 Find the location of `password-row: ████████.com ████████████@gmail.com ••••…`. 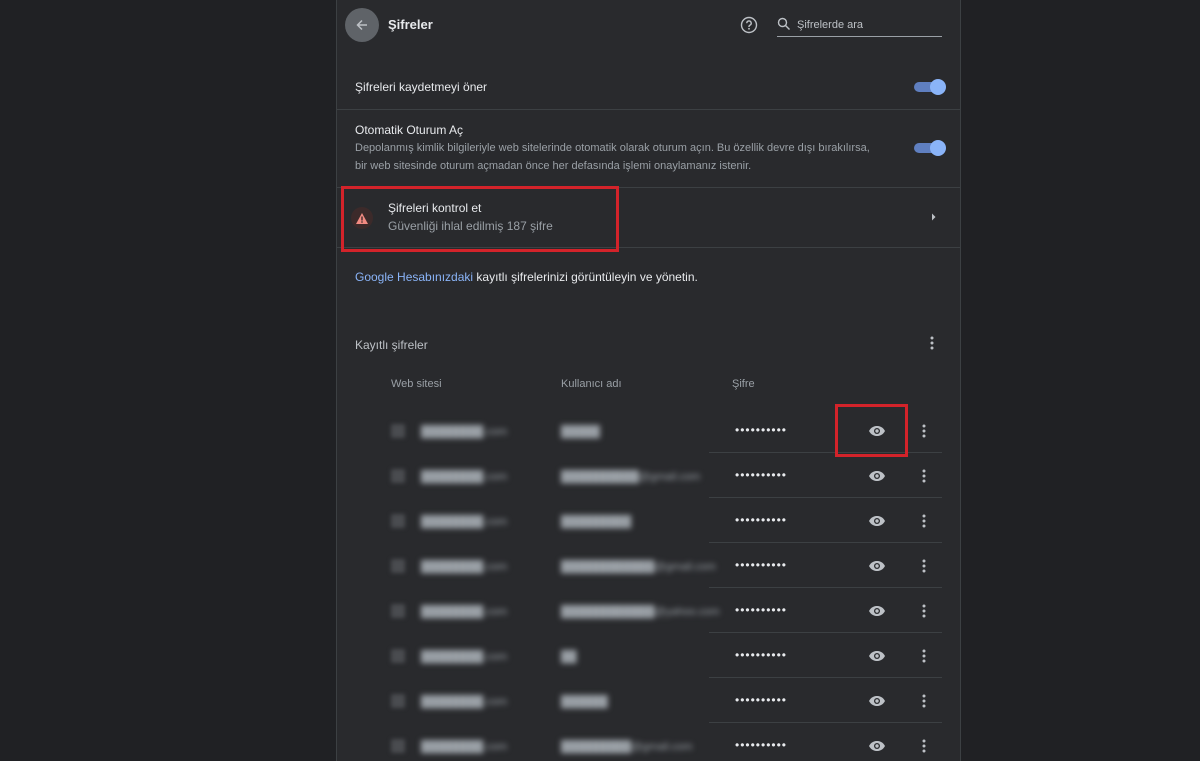

password-row: ████████.com ████████████@gmail.com ••••… is located at coordinates (648, 565).